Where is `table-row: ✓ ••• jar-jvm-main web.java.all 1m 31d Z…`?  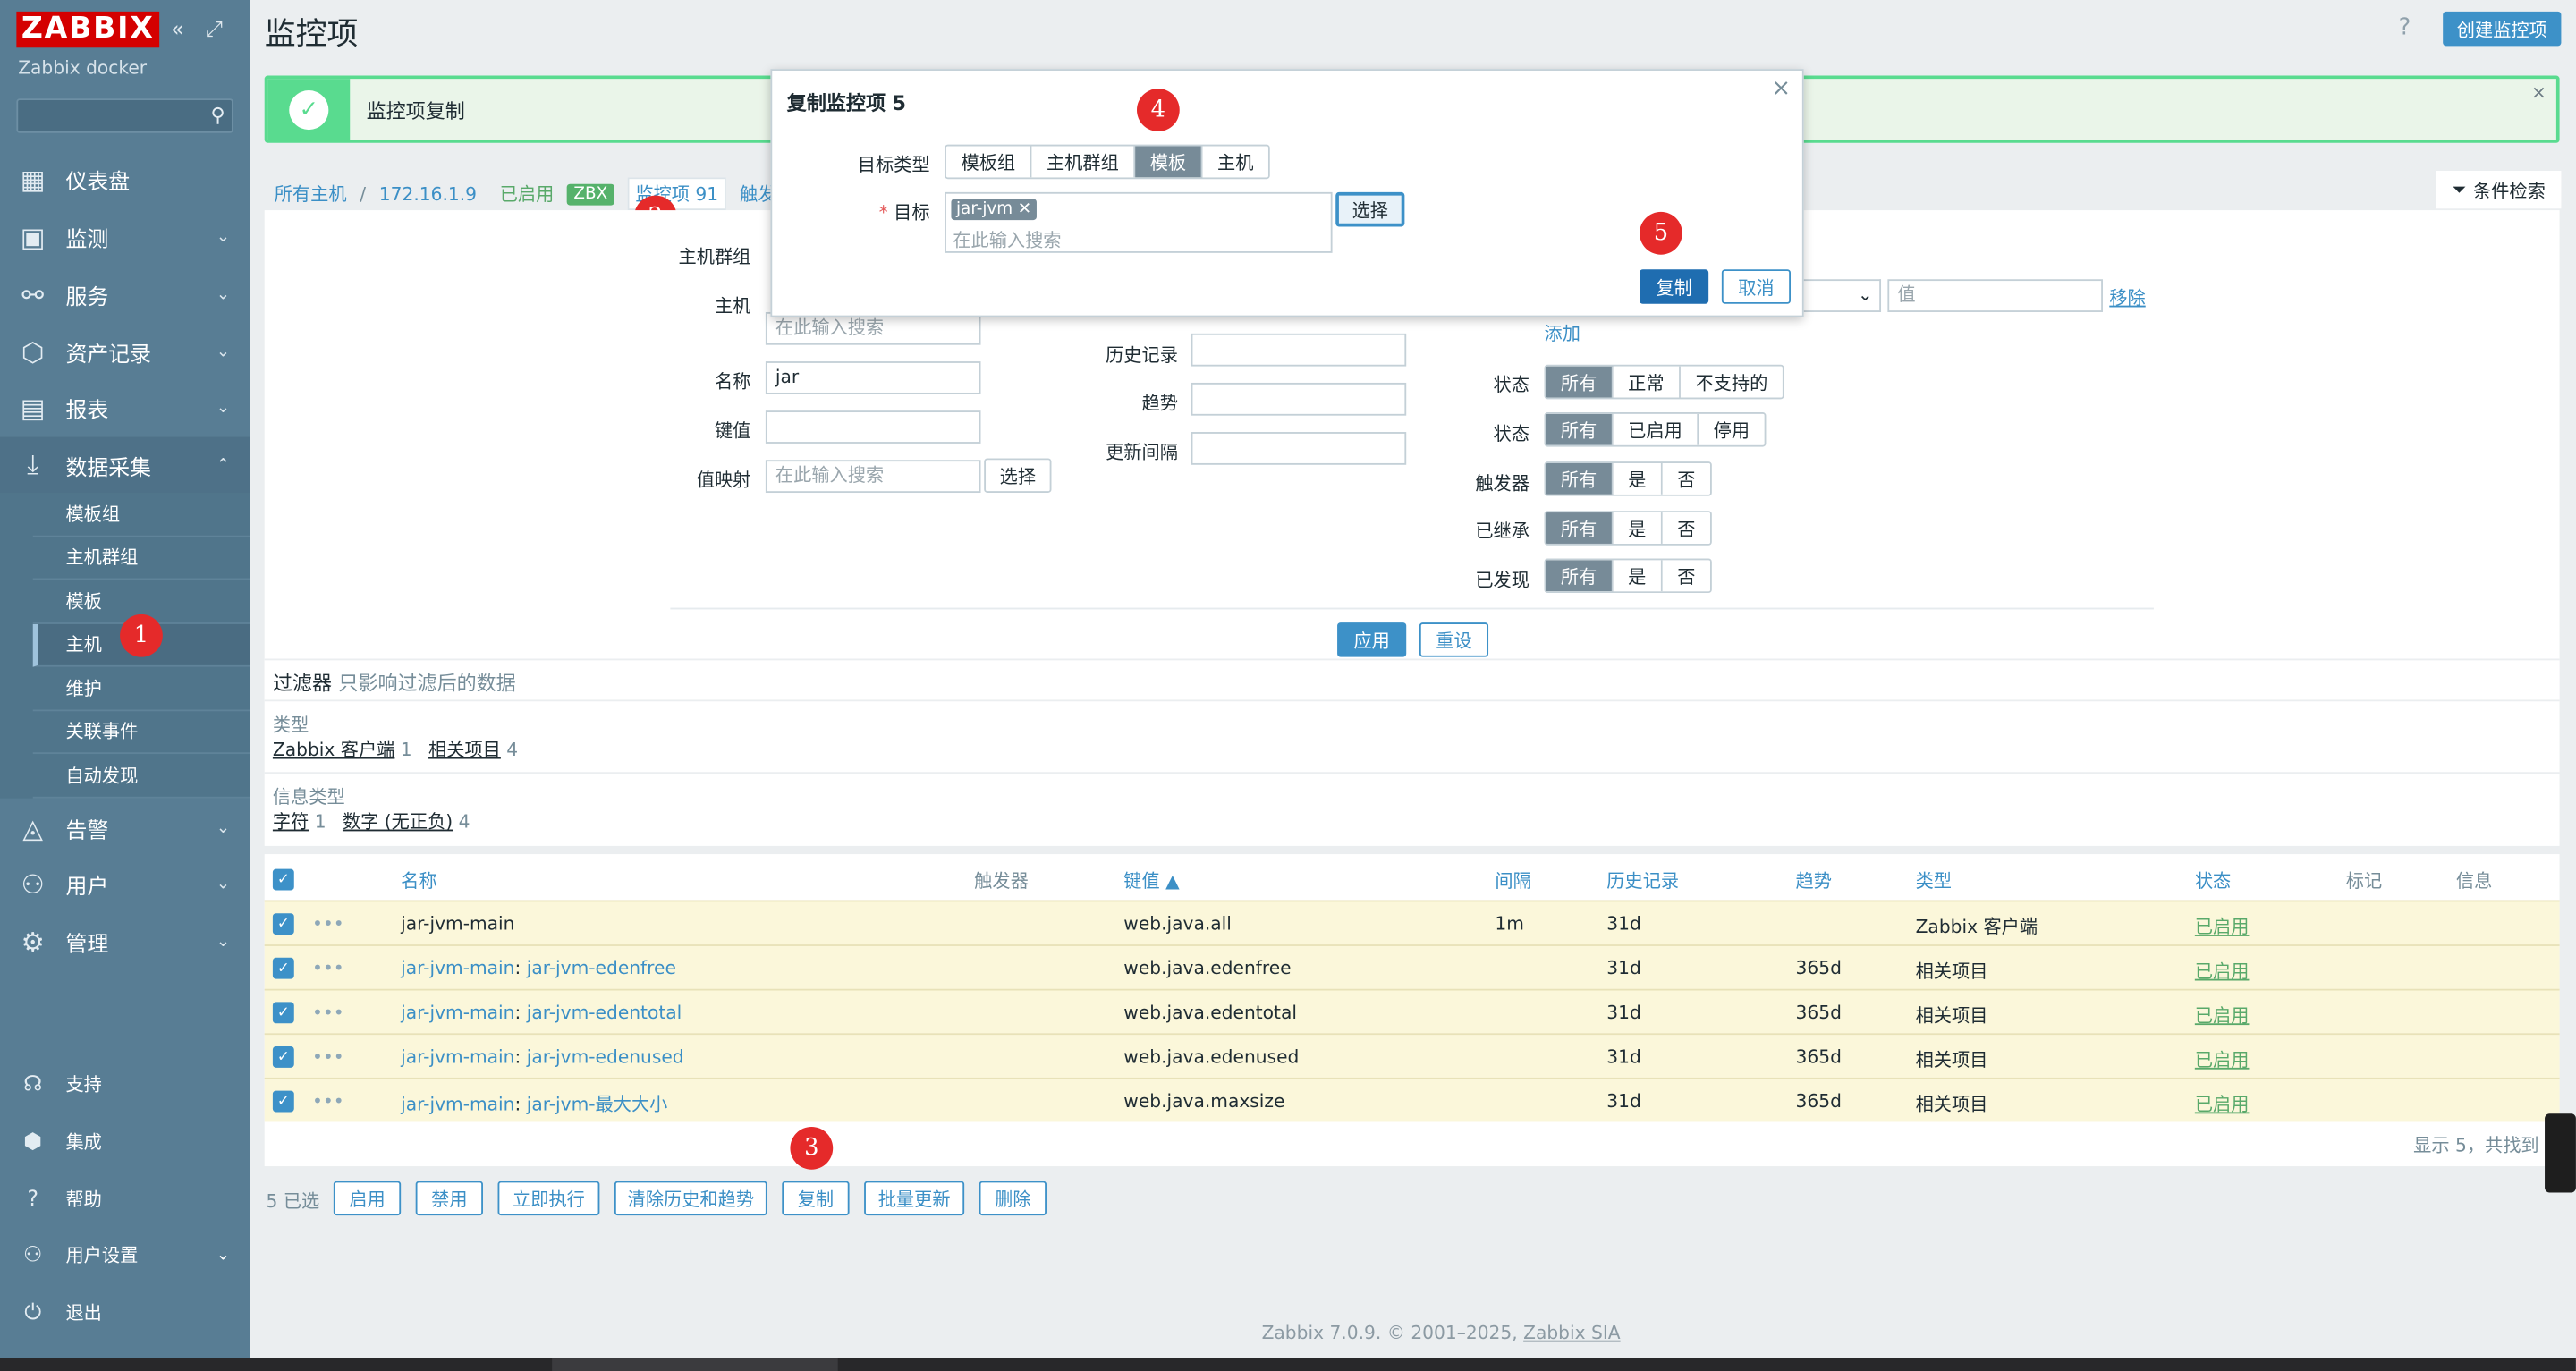
table-row: ✓ ••• jar-jvm-main web.java.all 1m 31d Z… is located at coordinates (1412, 922).